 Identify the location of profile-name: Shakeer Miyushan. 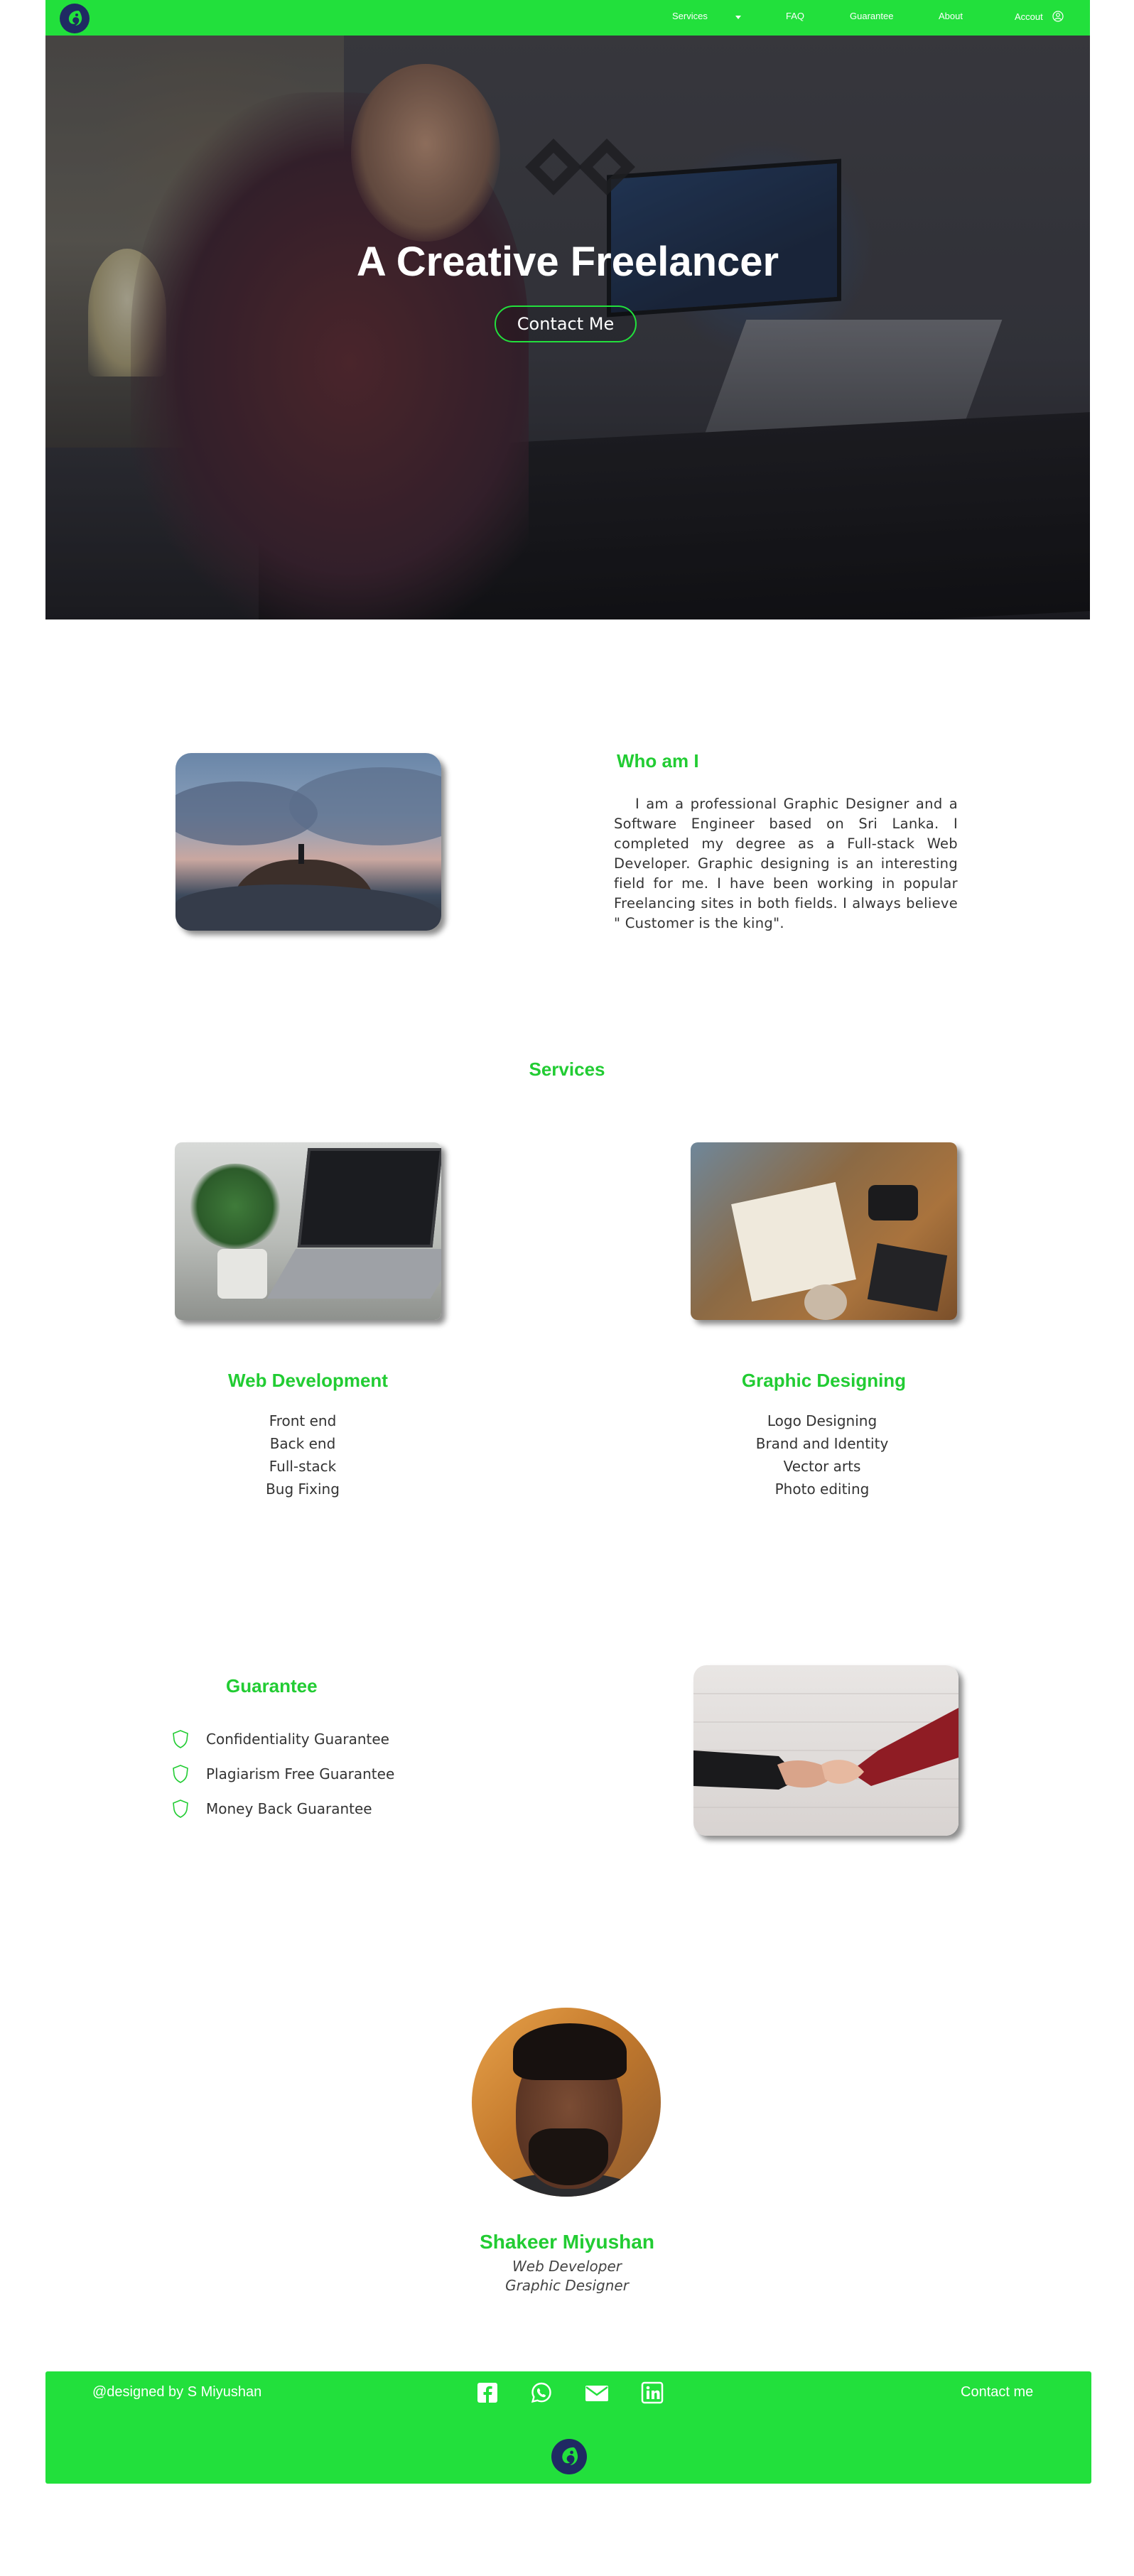
(567, 2242).